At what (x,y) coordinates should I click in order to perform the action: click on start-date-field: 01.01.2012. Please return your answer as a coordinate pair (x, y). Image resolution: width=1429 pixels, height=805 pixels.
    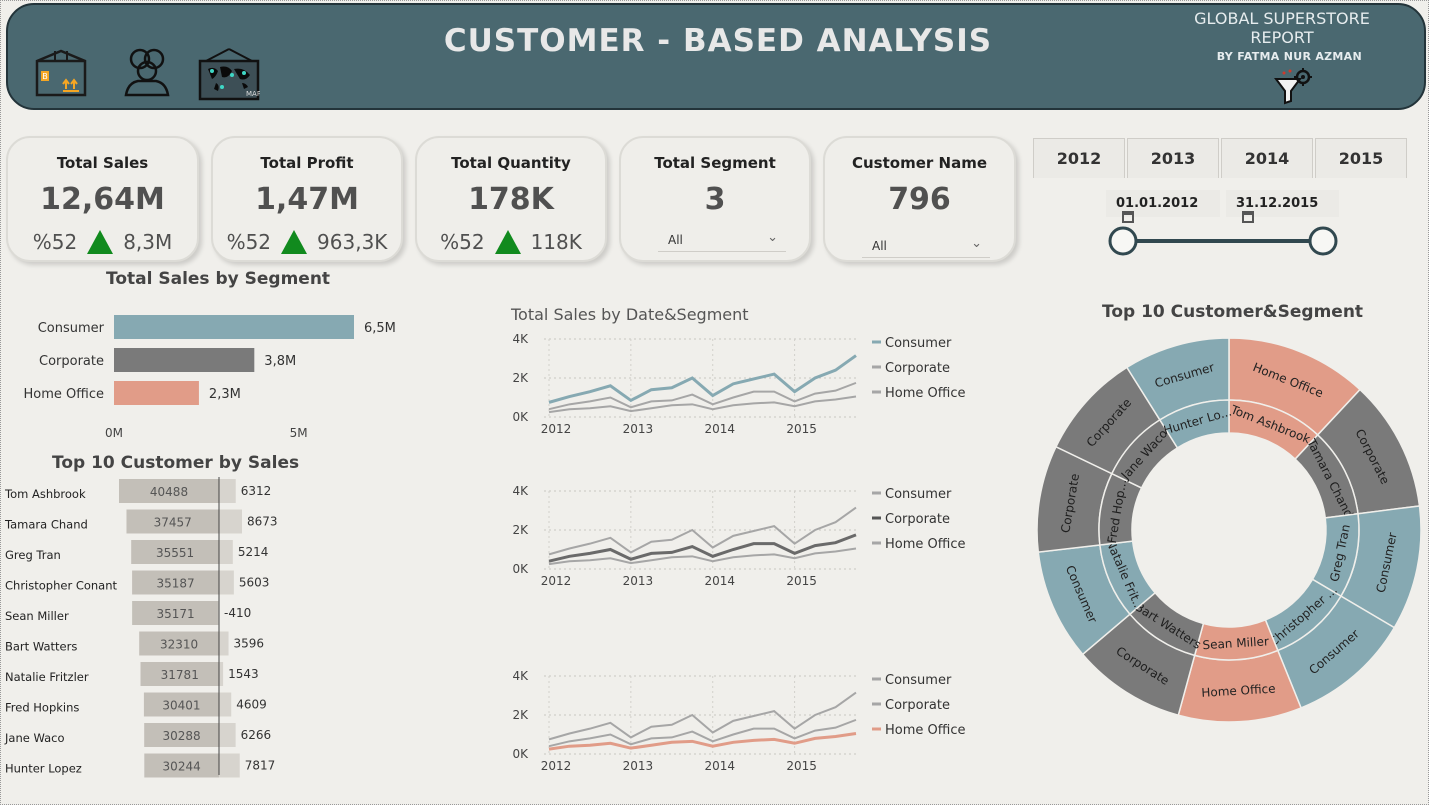
    Looking at the image, I should click on (1163, 206).